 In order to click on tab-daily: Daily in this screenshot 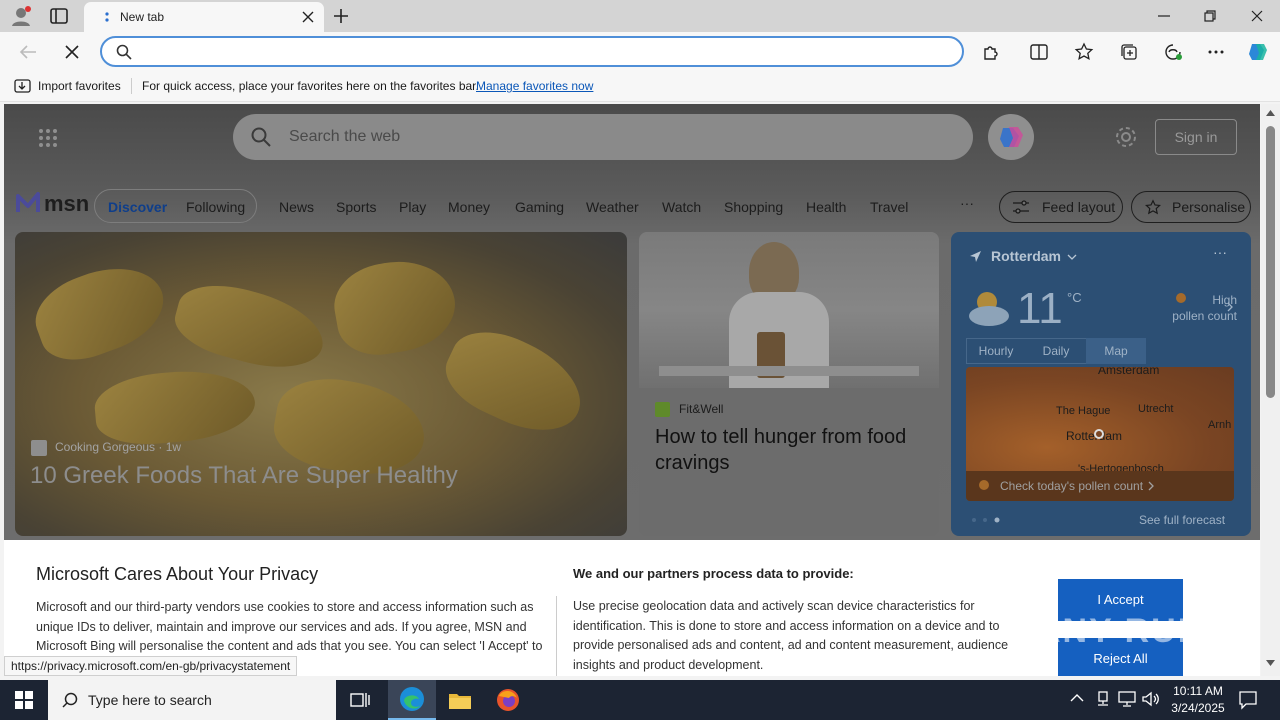, I will do `click(1056, 351)`.